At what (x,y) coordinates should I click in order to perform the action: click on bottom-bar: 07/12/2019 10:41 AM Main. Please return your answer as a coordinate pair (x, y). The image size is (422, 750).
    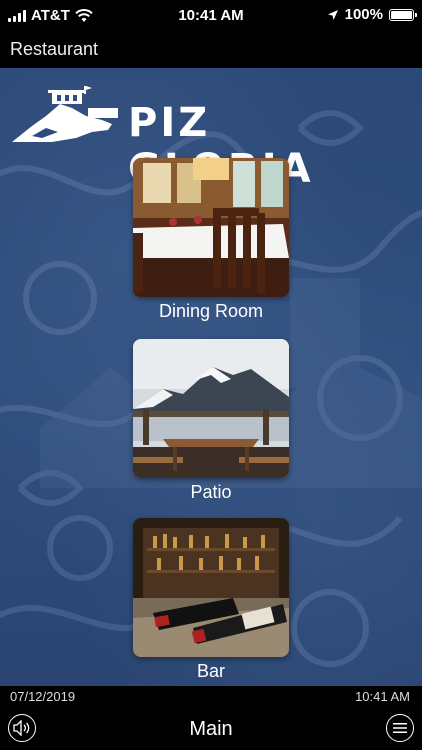
    Looking at the image, I should click on (211, 718).